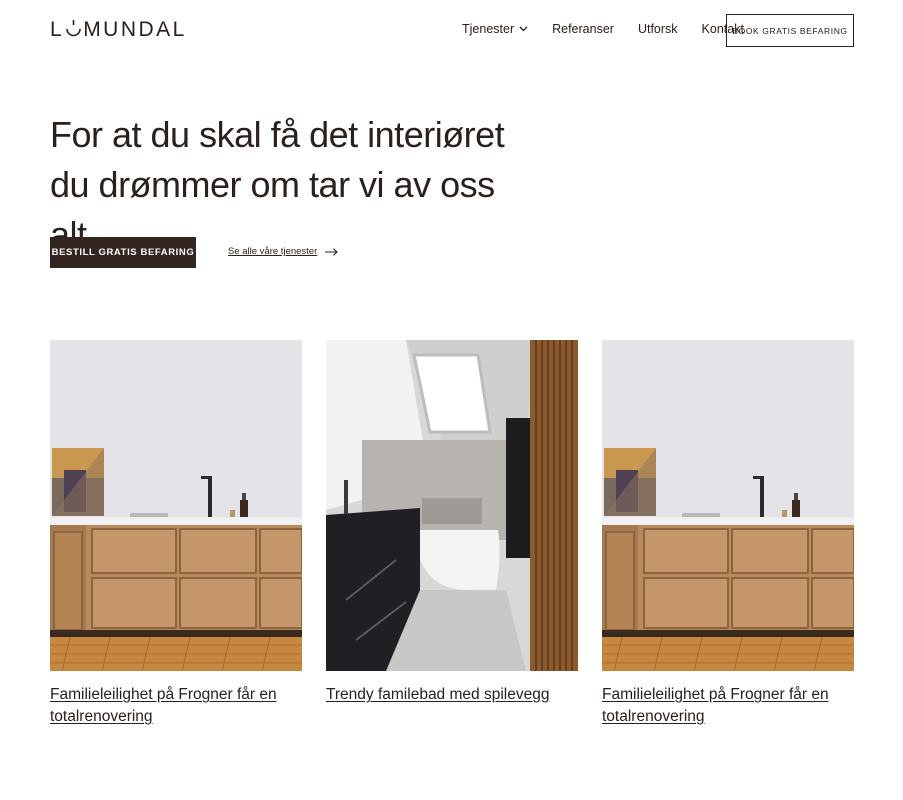 The image size is (903, 800). I want to click on nav-item-utforsk: Utforsk, so click(658, 29).